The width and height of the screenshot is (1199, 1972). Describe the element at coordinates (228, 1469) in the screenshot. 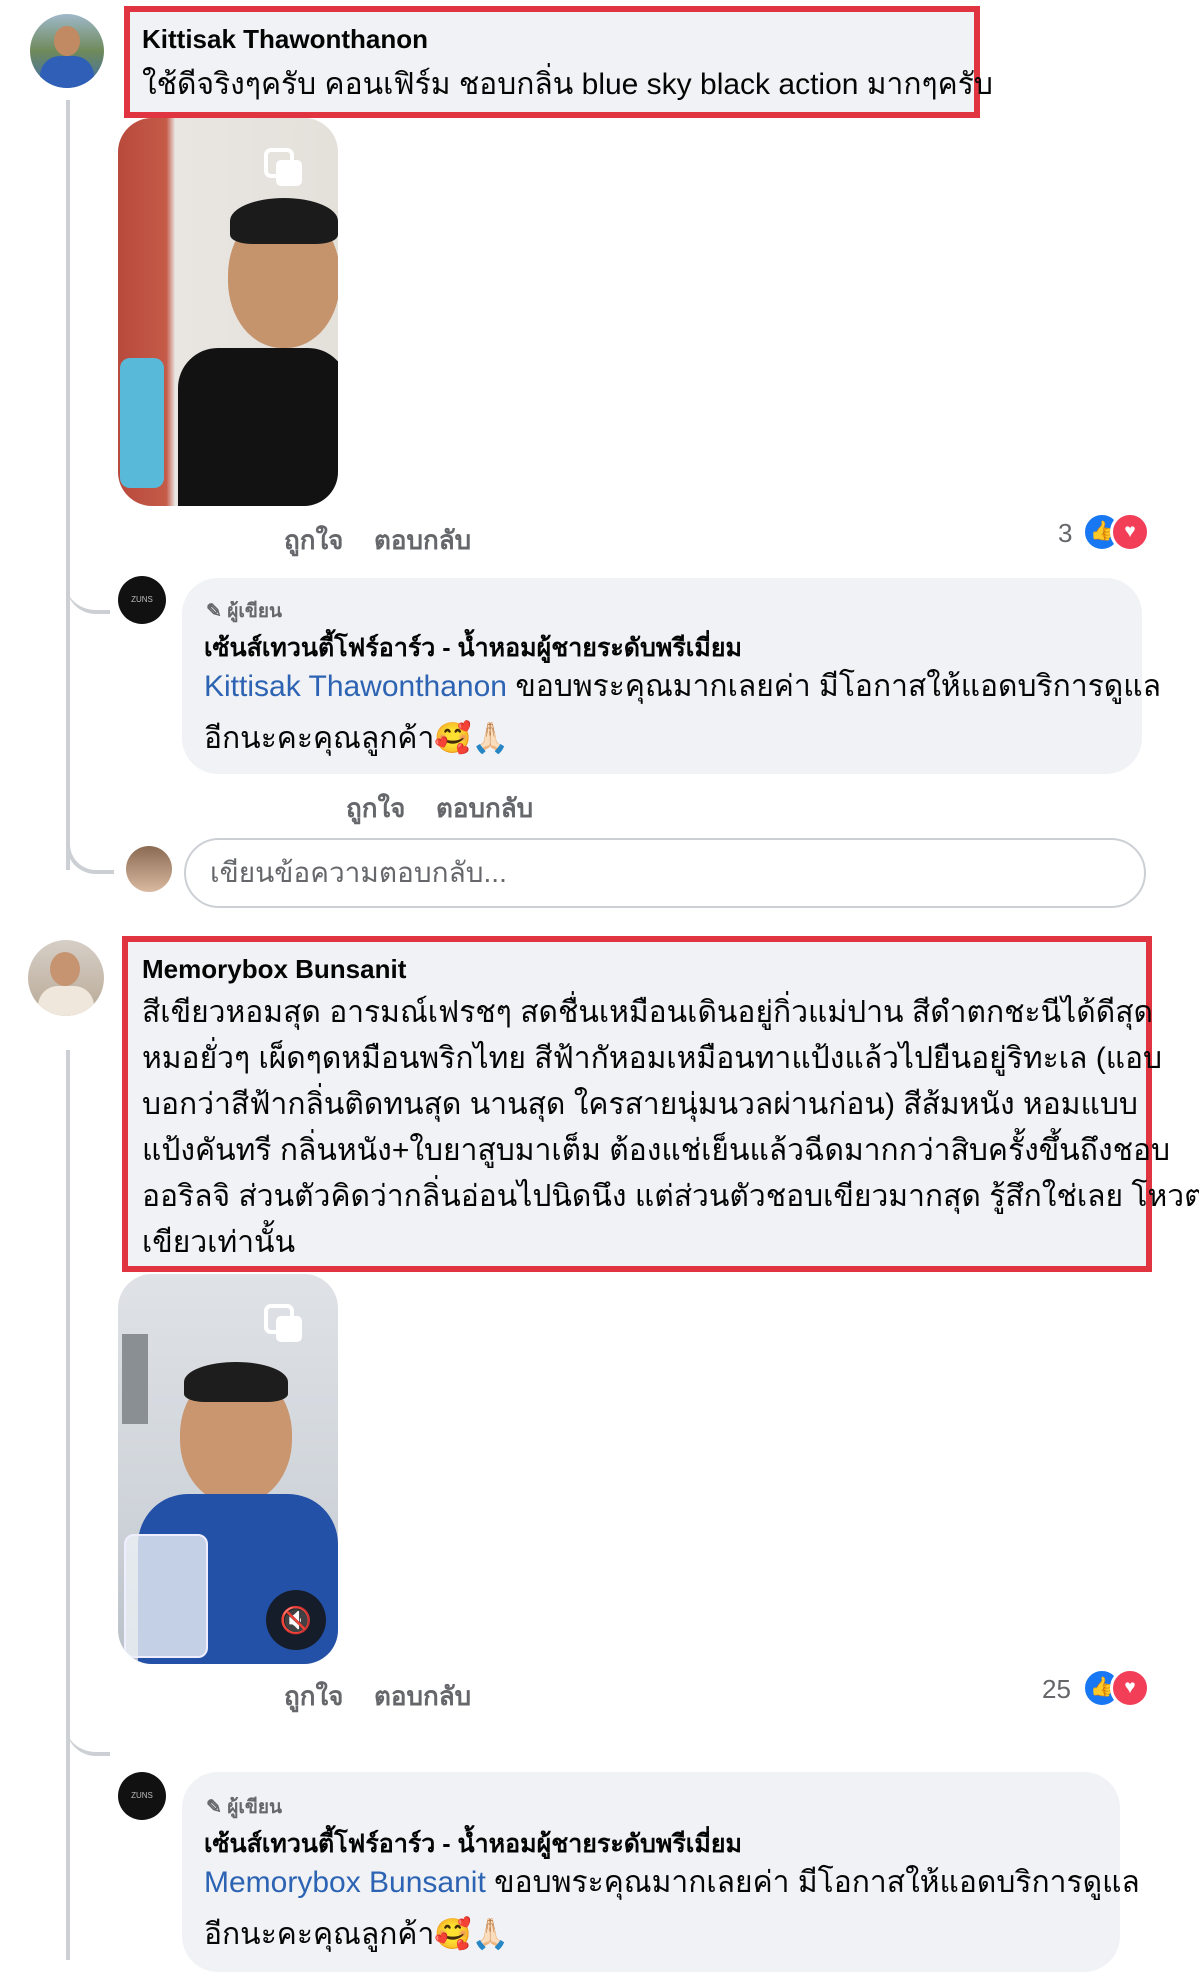

I see `video-thumbnail-2: 🔇` at that location.